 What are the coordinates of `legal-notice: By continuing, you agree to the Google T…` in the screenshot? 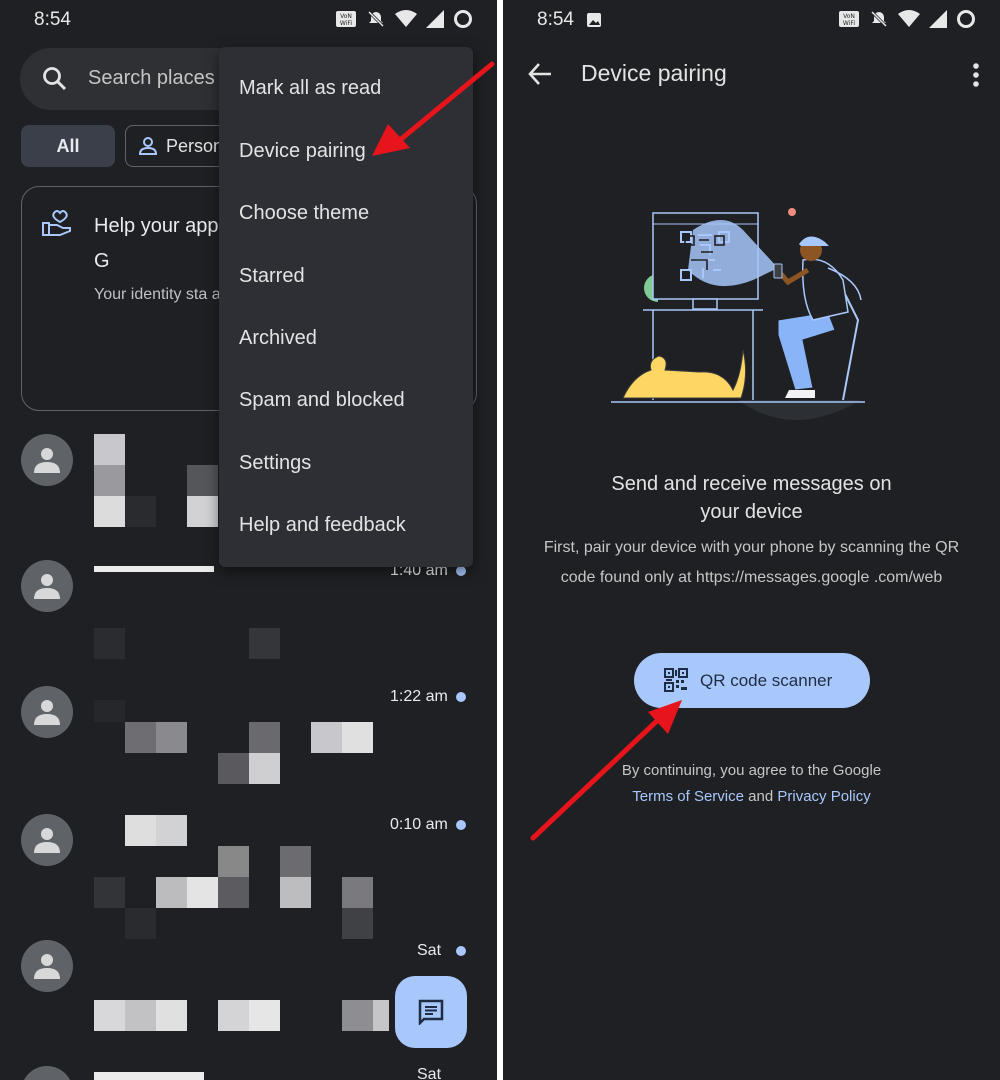 It's located at (751, 784).